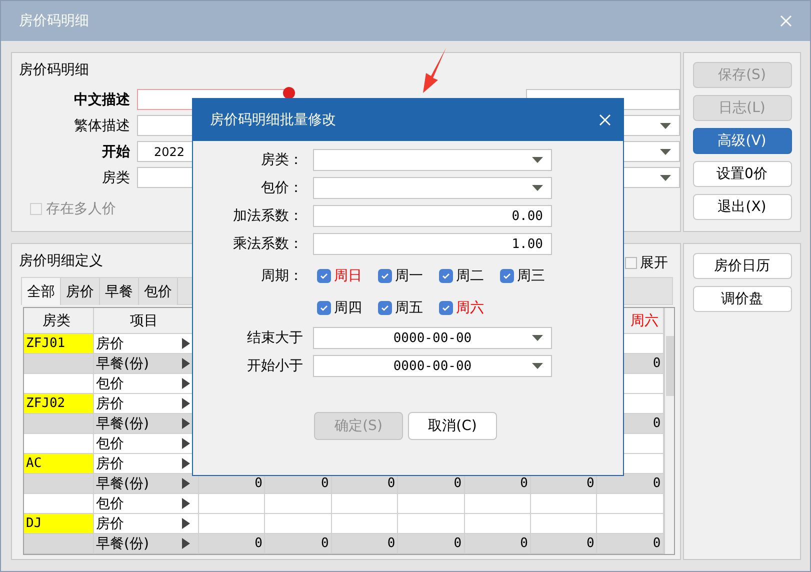 The width and height of the screenshot is (811, 572). Describe the element at coordinates (80, 291) in the screenshot. I see `tab: 房价` at that location.